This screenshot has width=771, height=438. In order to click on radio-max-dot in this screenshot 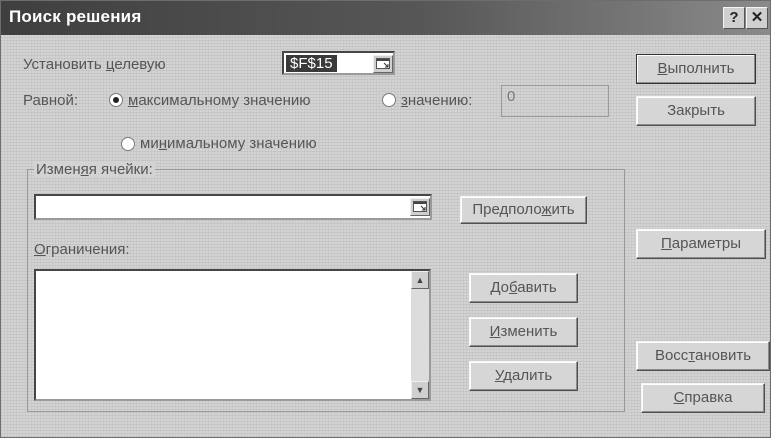, I will do `click(116, 100)`.